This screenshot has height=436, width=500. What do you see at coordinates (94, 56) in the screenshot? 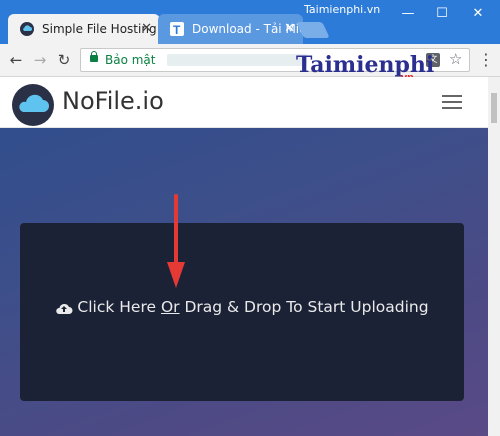
I see `lock-icon` at bounding box center [94, 56].